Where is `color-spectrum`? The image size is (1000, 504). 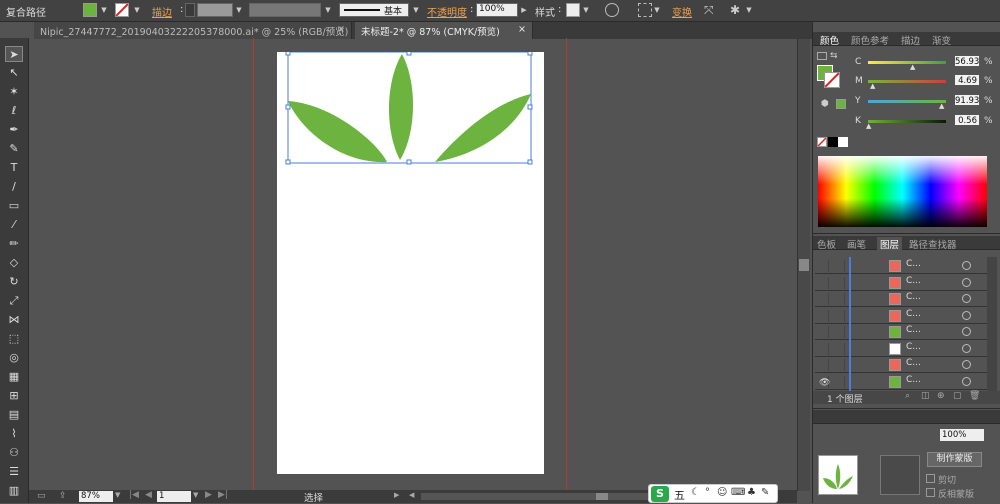
color-spectrum is located at coordinates (902, 191).